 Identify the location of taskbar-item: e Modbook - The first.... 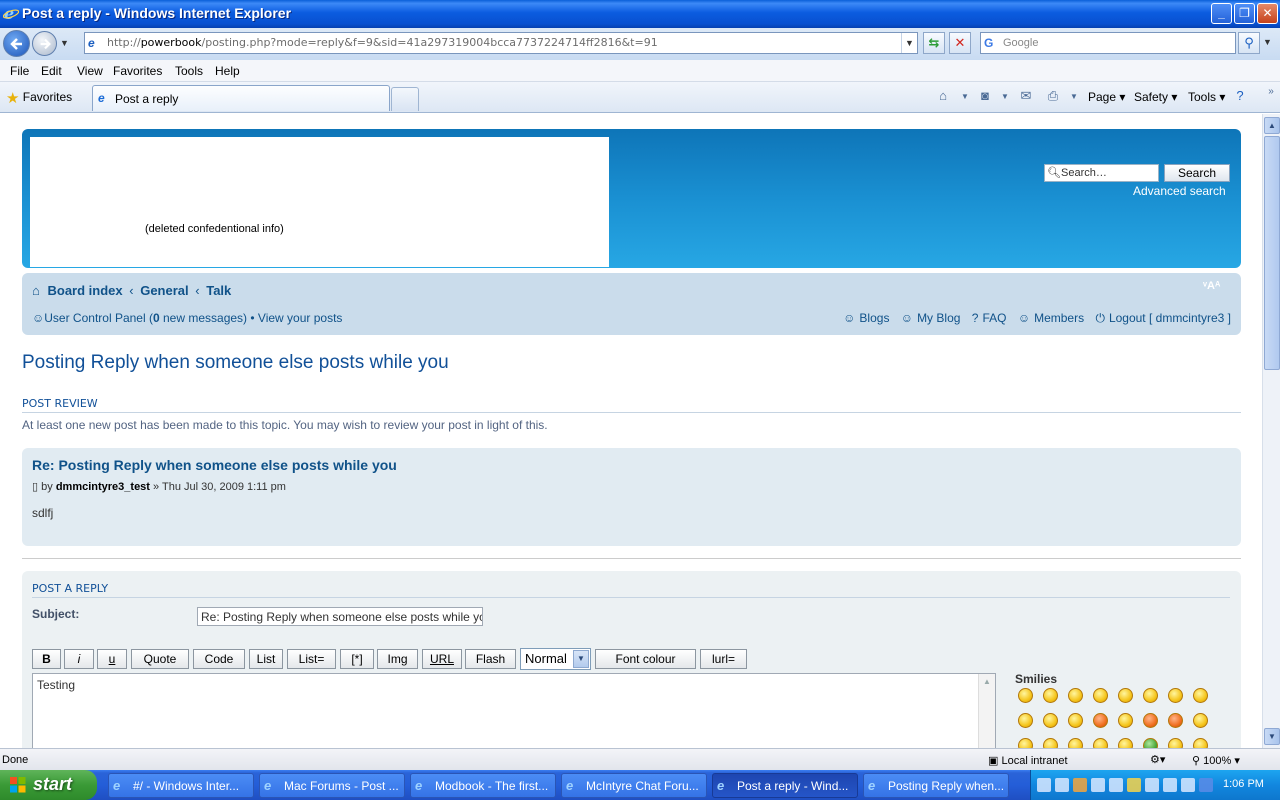
(483, 785).